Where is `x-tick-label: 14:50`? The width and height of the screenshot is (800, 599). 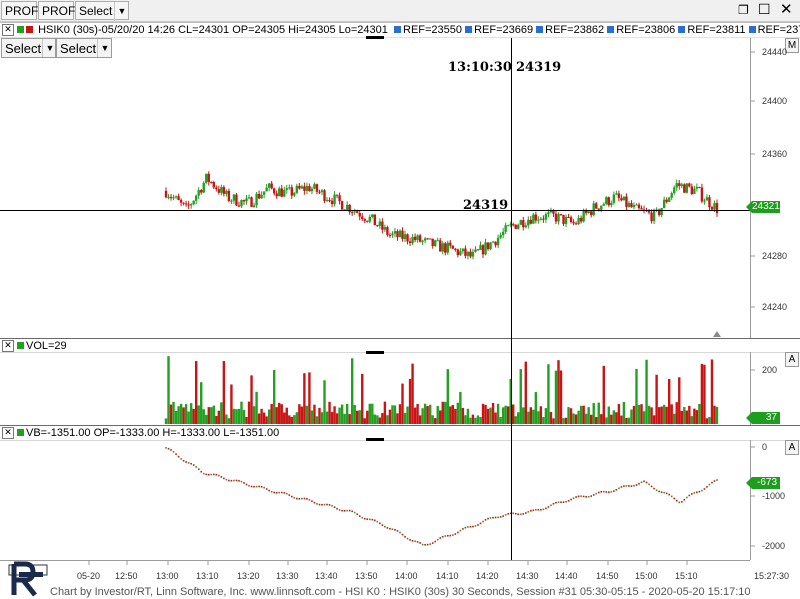 x-tick-label: 14:50 is located at coordinates (607, 576).